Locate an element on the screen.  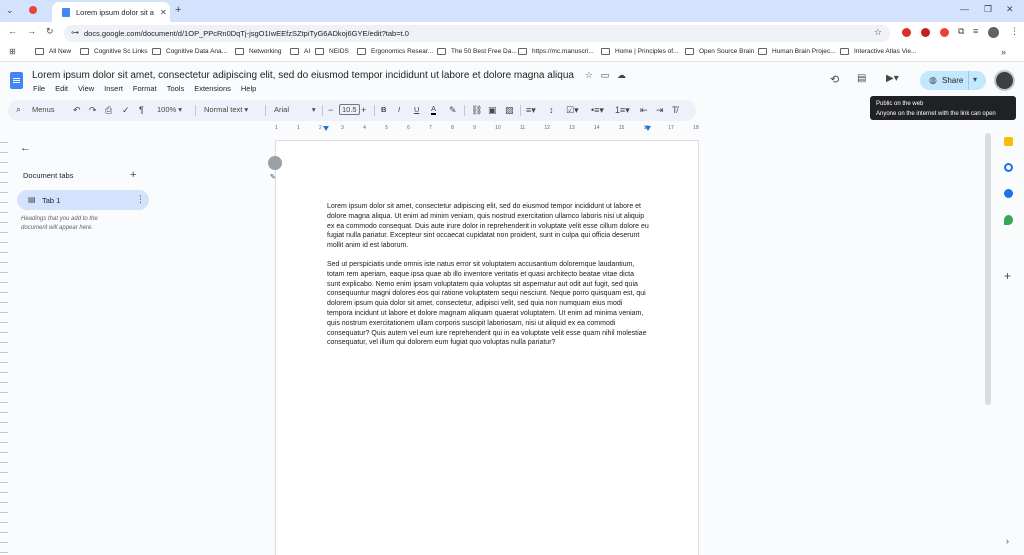
add-comment-icon: ▣ is located at coordinates (492, 110).